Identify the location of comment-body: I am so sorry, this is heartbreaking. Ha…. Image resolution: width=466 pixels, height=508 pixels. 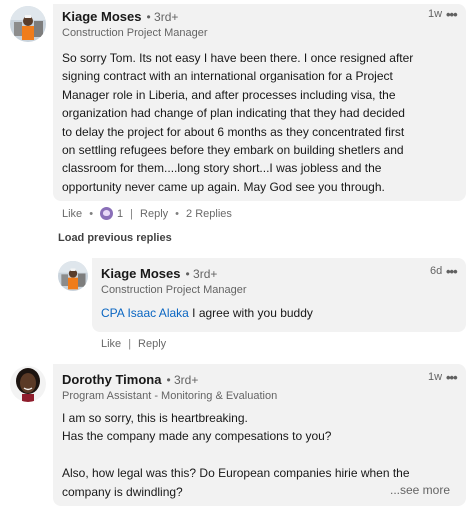
(236, 455).